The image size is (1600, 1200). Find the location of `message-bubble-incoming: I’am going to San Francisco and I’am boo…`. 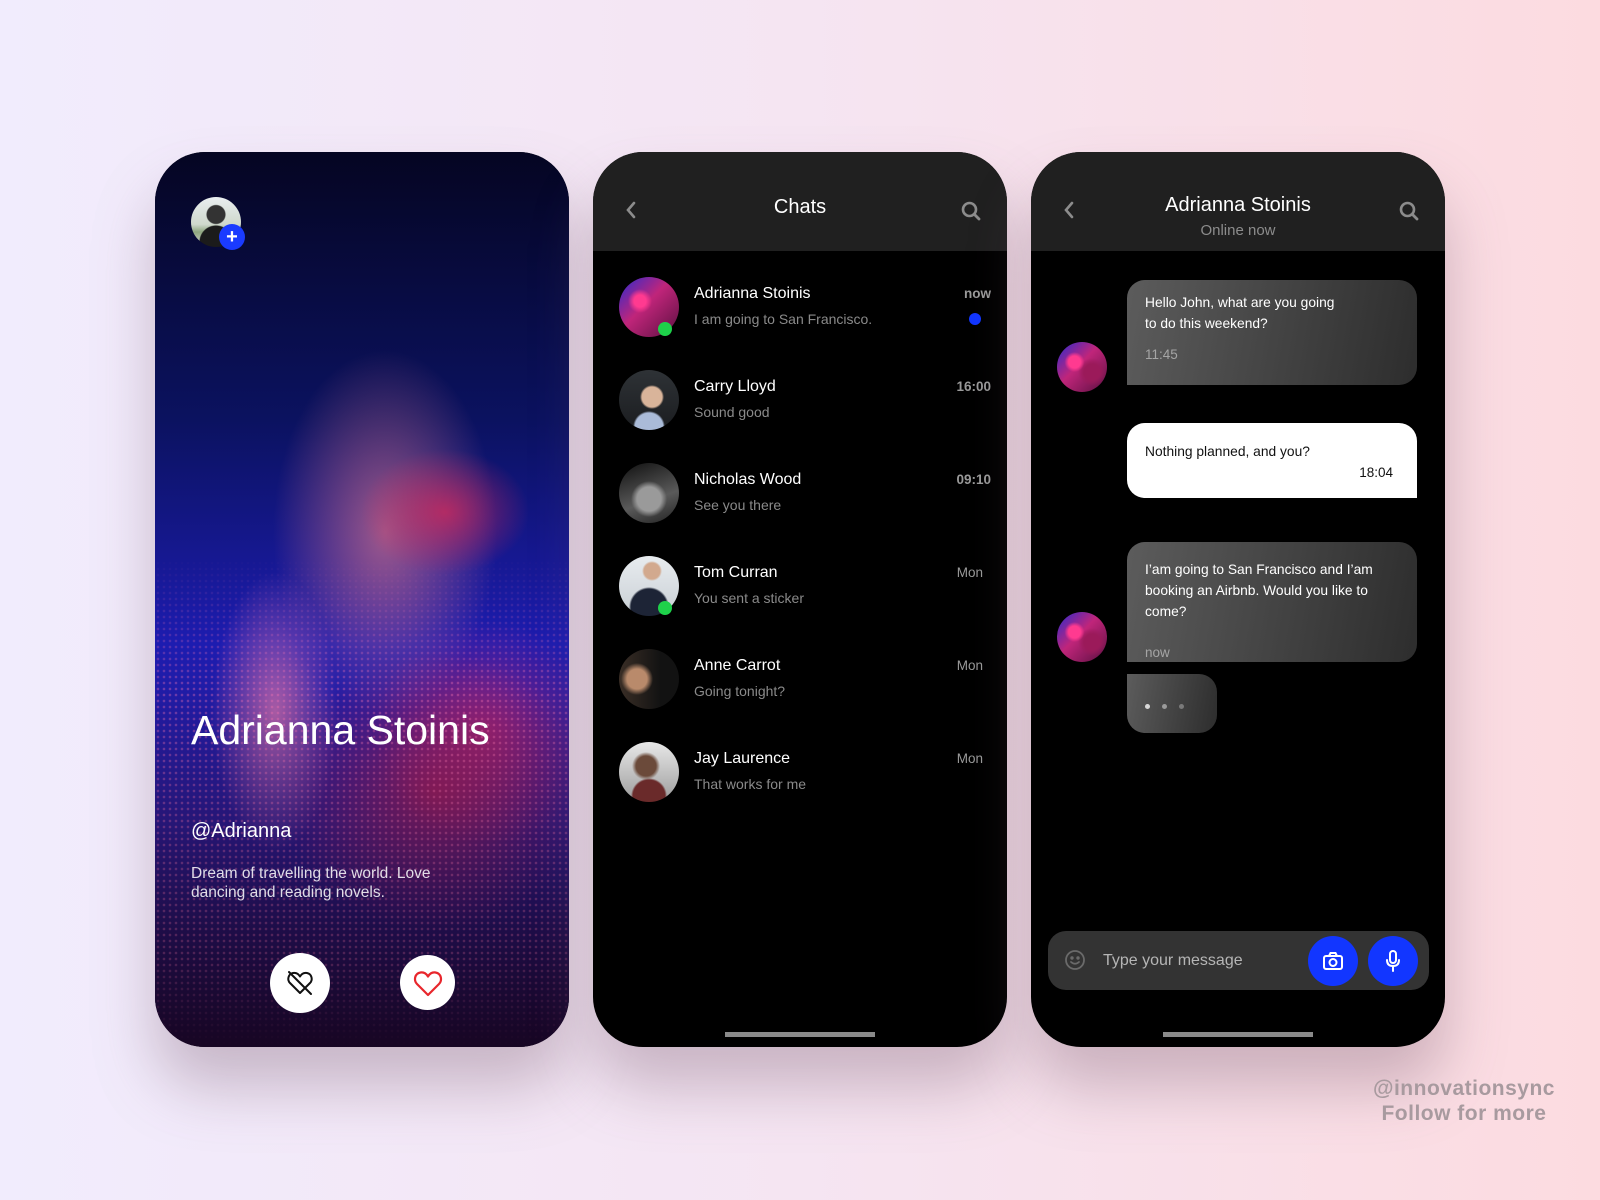

message-bubble-incoming: I’am going to San Francisco and I’am boo… is located at coordinates (1272, 602).